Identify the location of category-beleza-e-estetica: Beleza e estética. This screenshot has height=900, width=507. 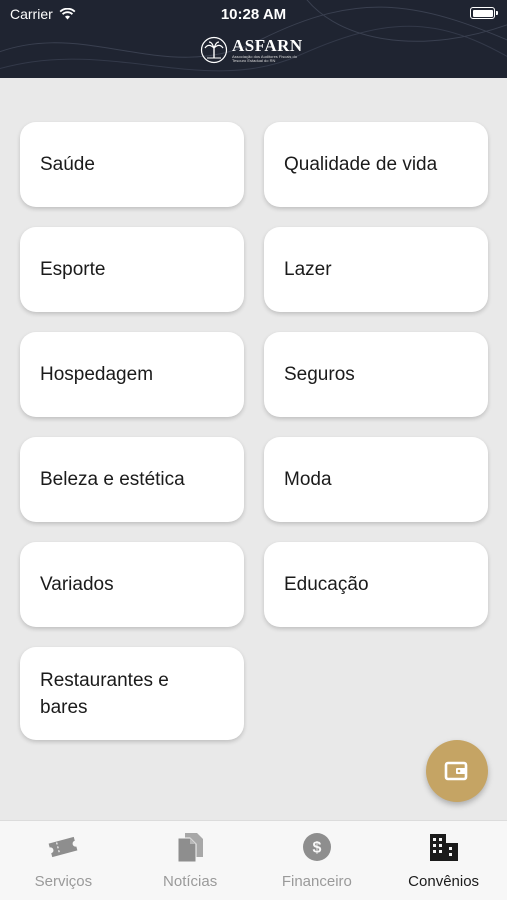
(132, 479).